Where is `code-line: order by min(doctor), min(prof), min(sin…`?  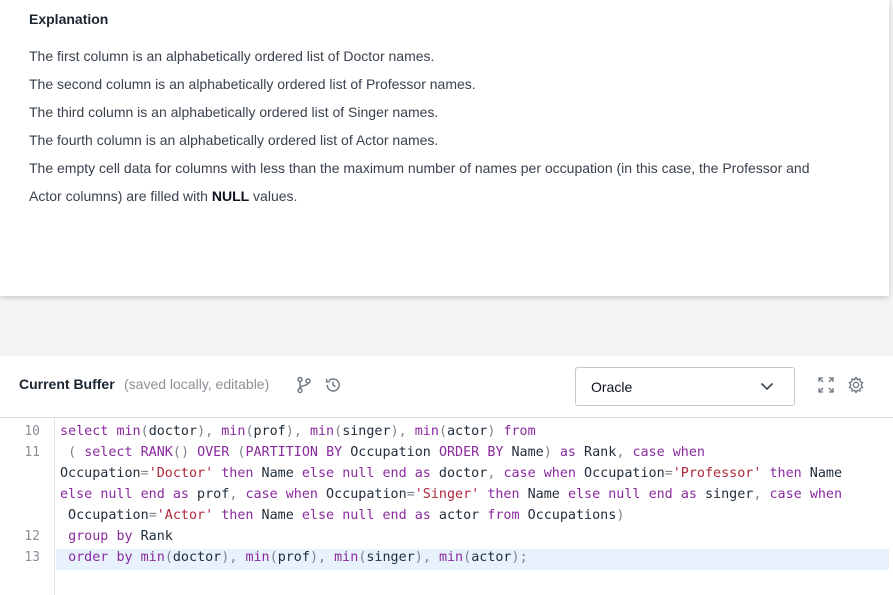
code-line: order by min(doctor), min(prof), min(sin… is located at coordinates (294, 557).